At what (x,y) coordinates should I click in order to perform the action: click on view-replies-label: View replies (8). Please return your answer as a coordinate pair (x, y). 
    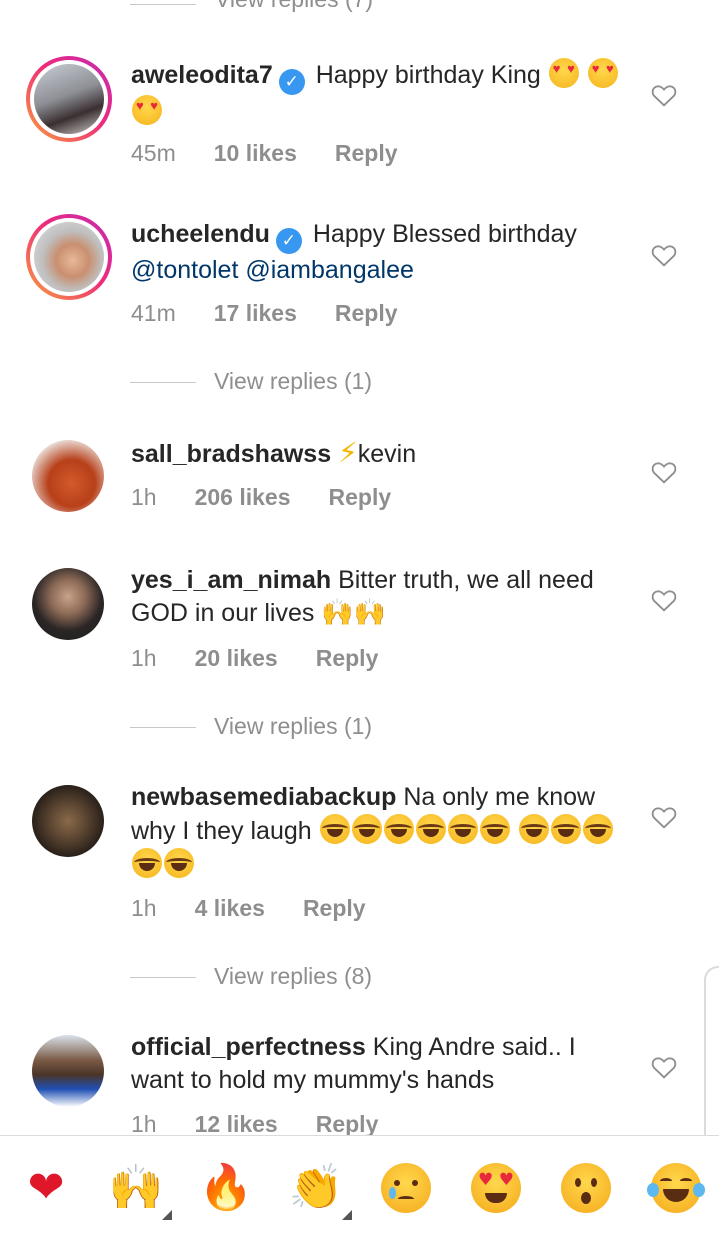
    Looking at the image, I should click on (293, 976).